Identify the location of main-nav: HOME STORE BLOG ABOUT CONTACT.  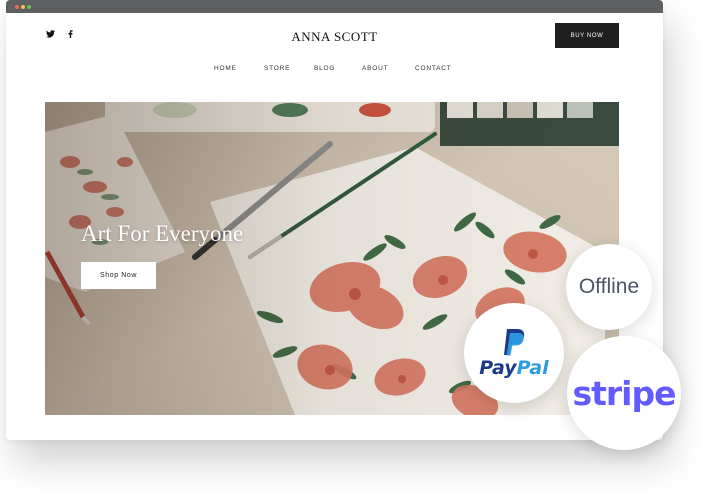
(334, 70).